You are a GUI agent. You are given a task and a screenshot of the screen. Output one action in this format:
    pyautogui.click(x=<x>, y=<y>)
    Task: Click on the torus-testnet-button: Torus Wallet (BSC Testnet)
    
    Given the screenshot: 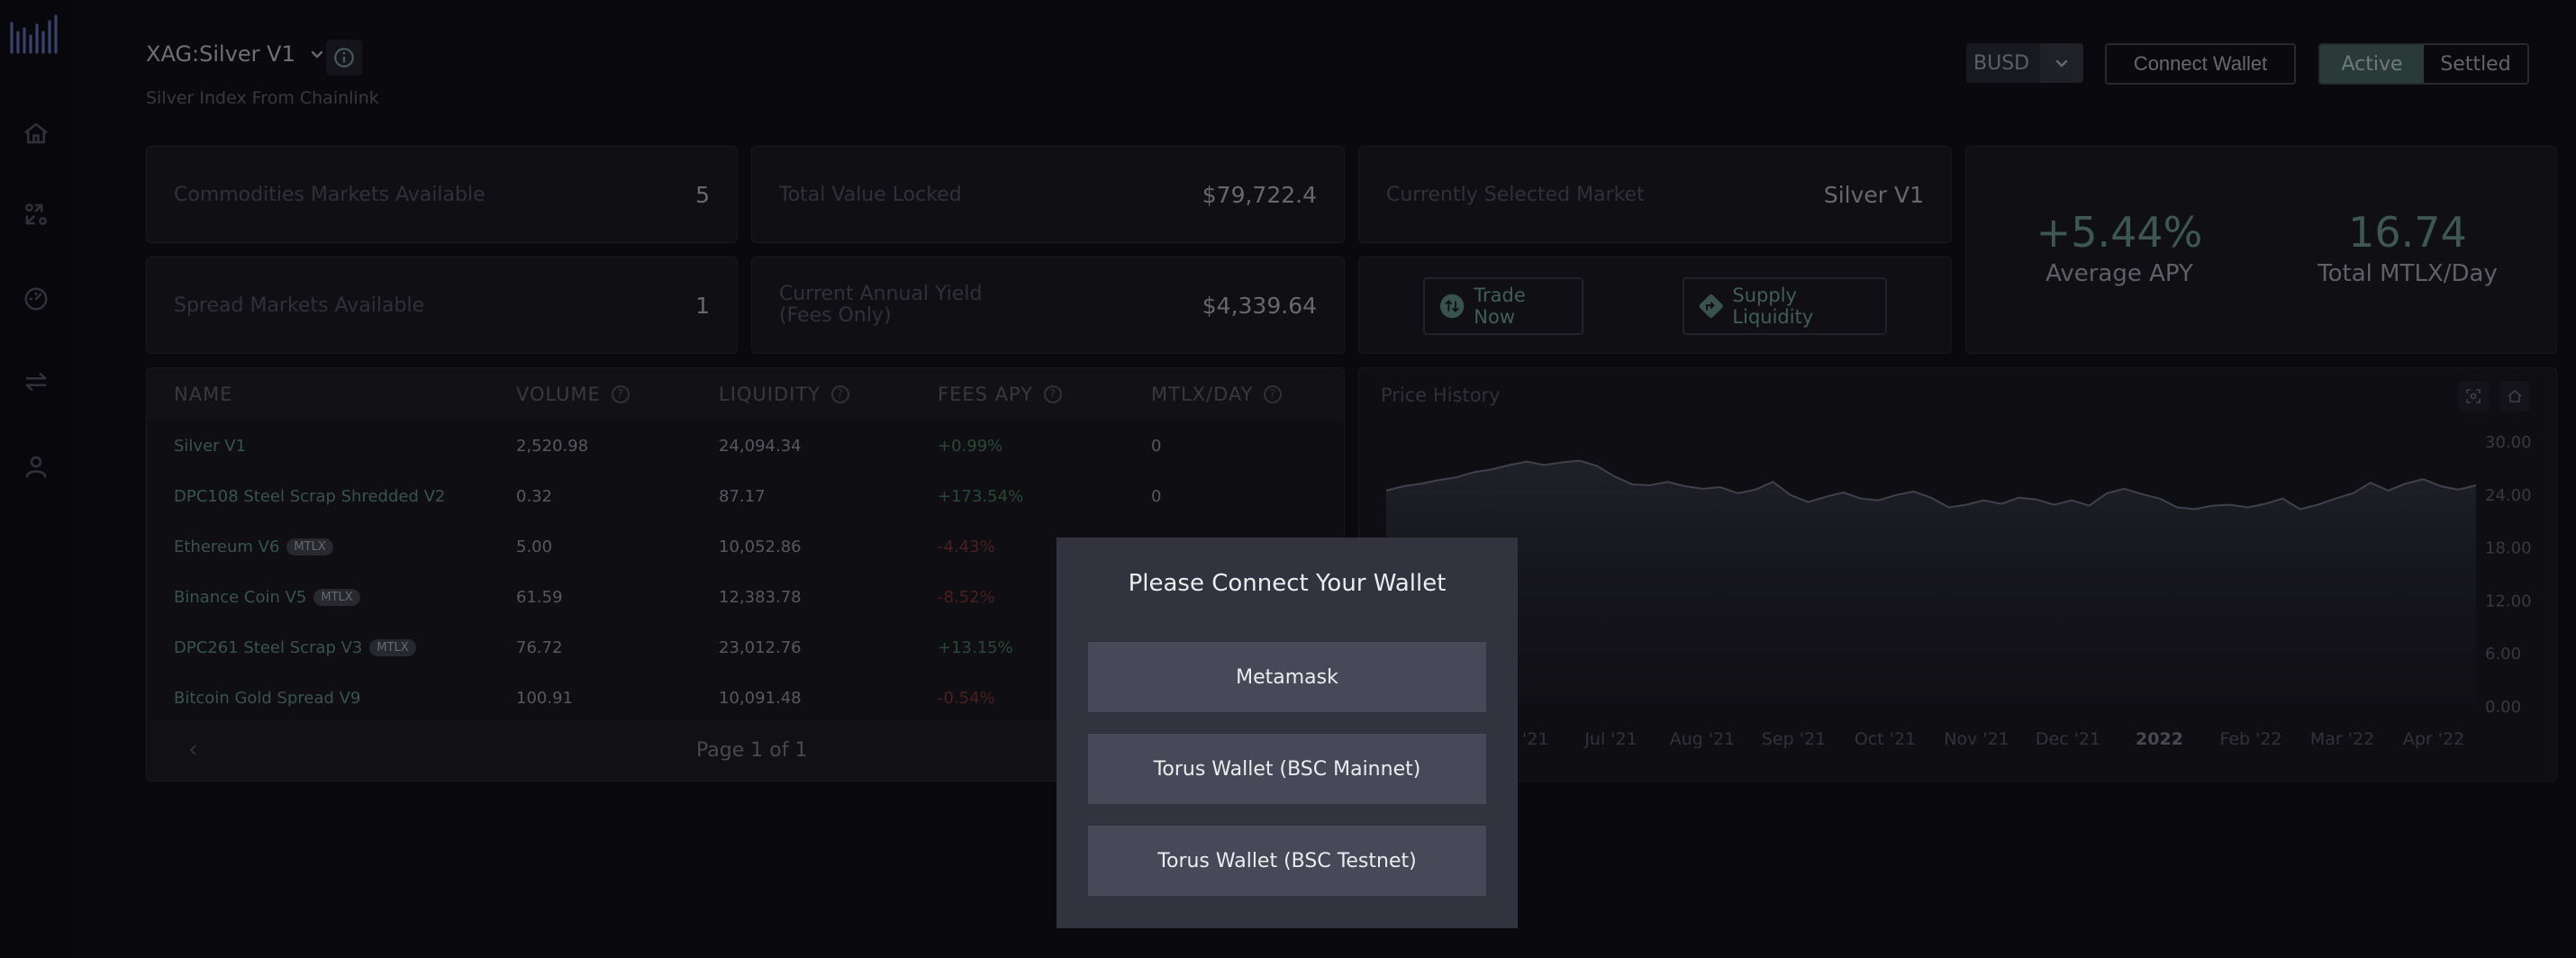 What is the action you would take?
    pyautogui.click(x=1287, y=861)
    